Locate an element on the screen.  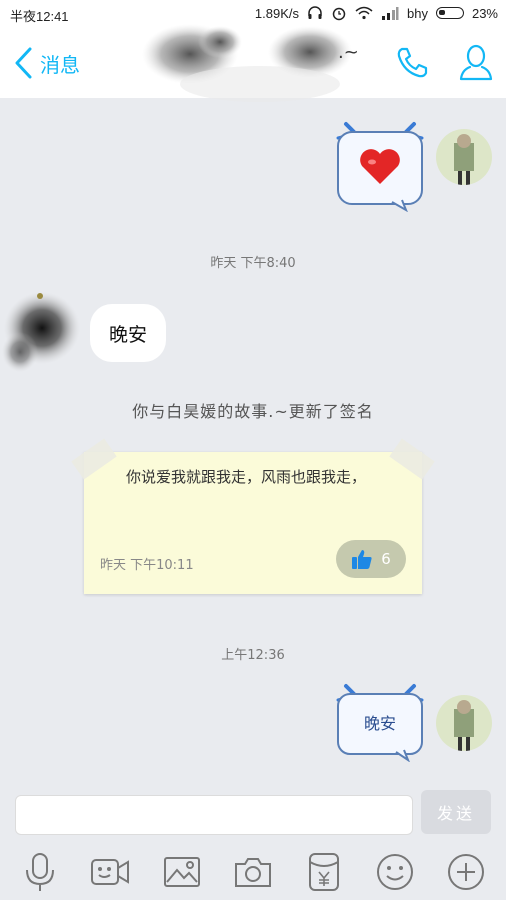
send-button: 发送 is located at coordinates (456, 812).